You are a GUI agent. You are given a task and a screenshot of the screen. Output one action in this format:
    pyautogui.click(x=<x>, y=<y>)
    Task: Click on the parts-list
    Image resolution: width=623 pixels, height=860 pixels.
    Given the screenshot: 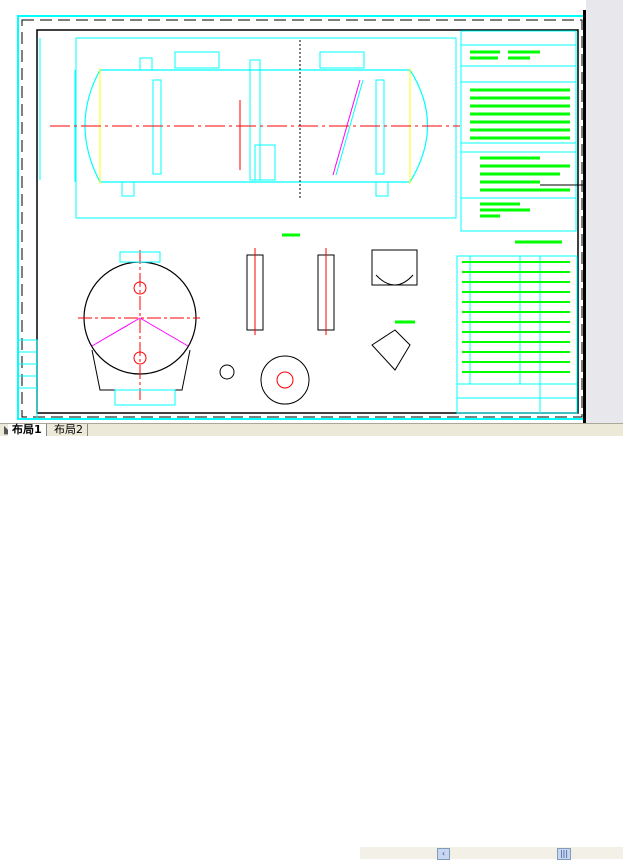 What is the action you would take?
    pyautogui.click(x=517, y=334)
    